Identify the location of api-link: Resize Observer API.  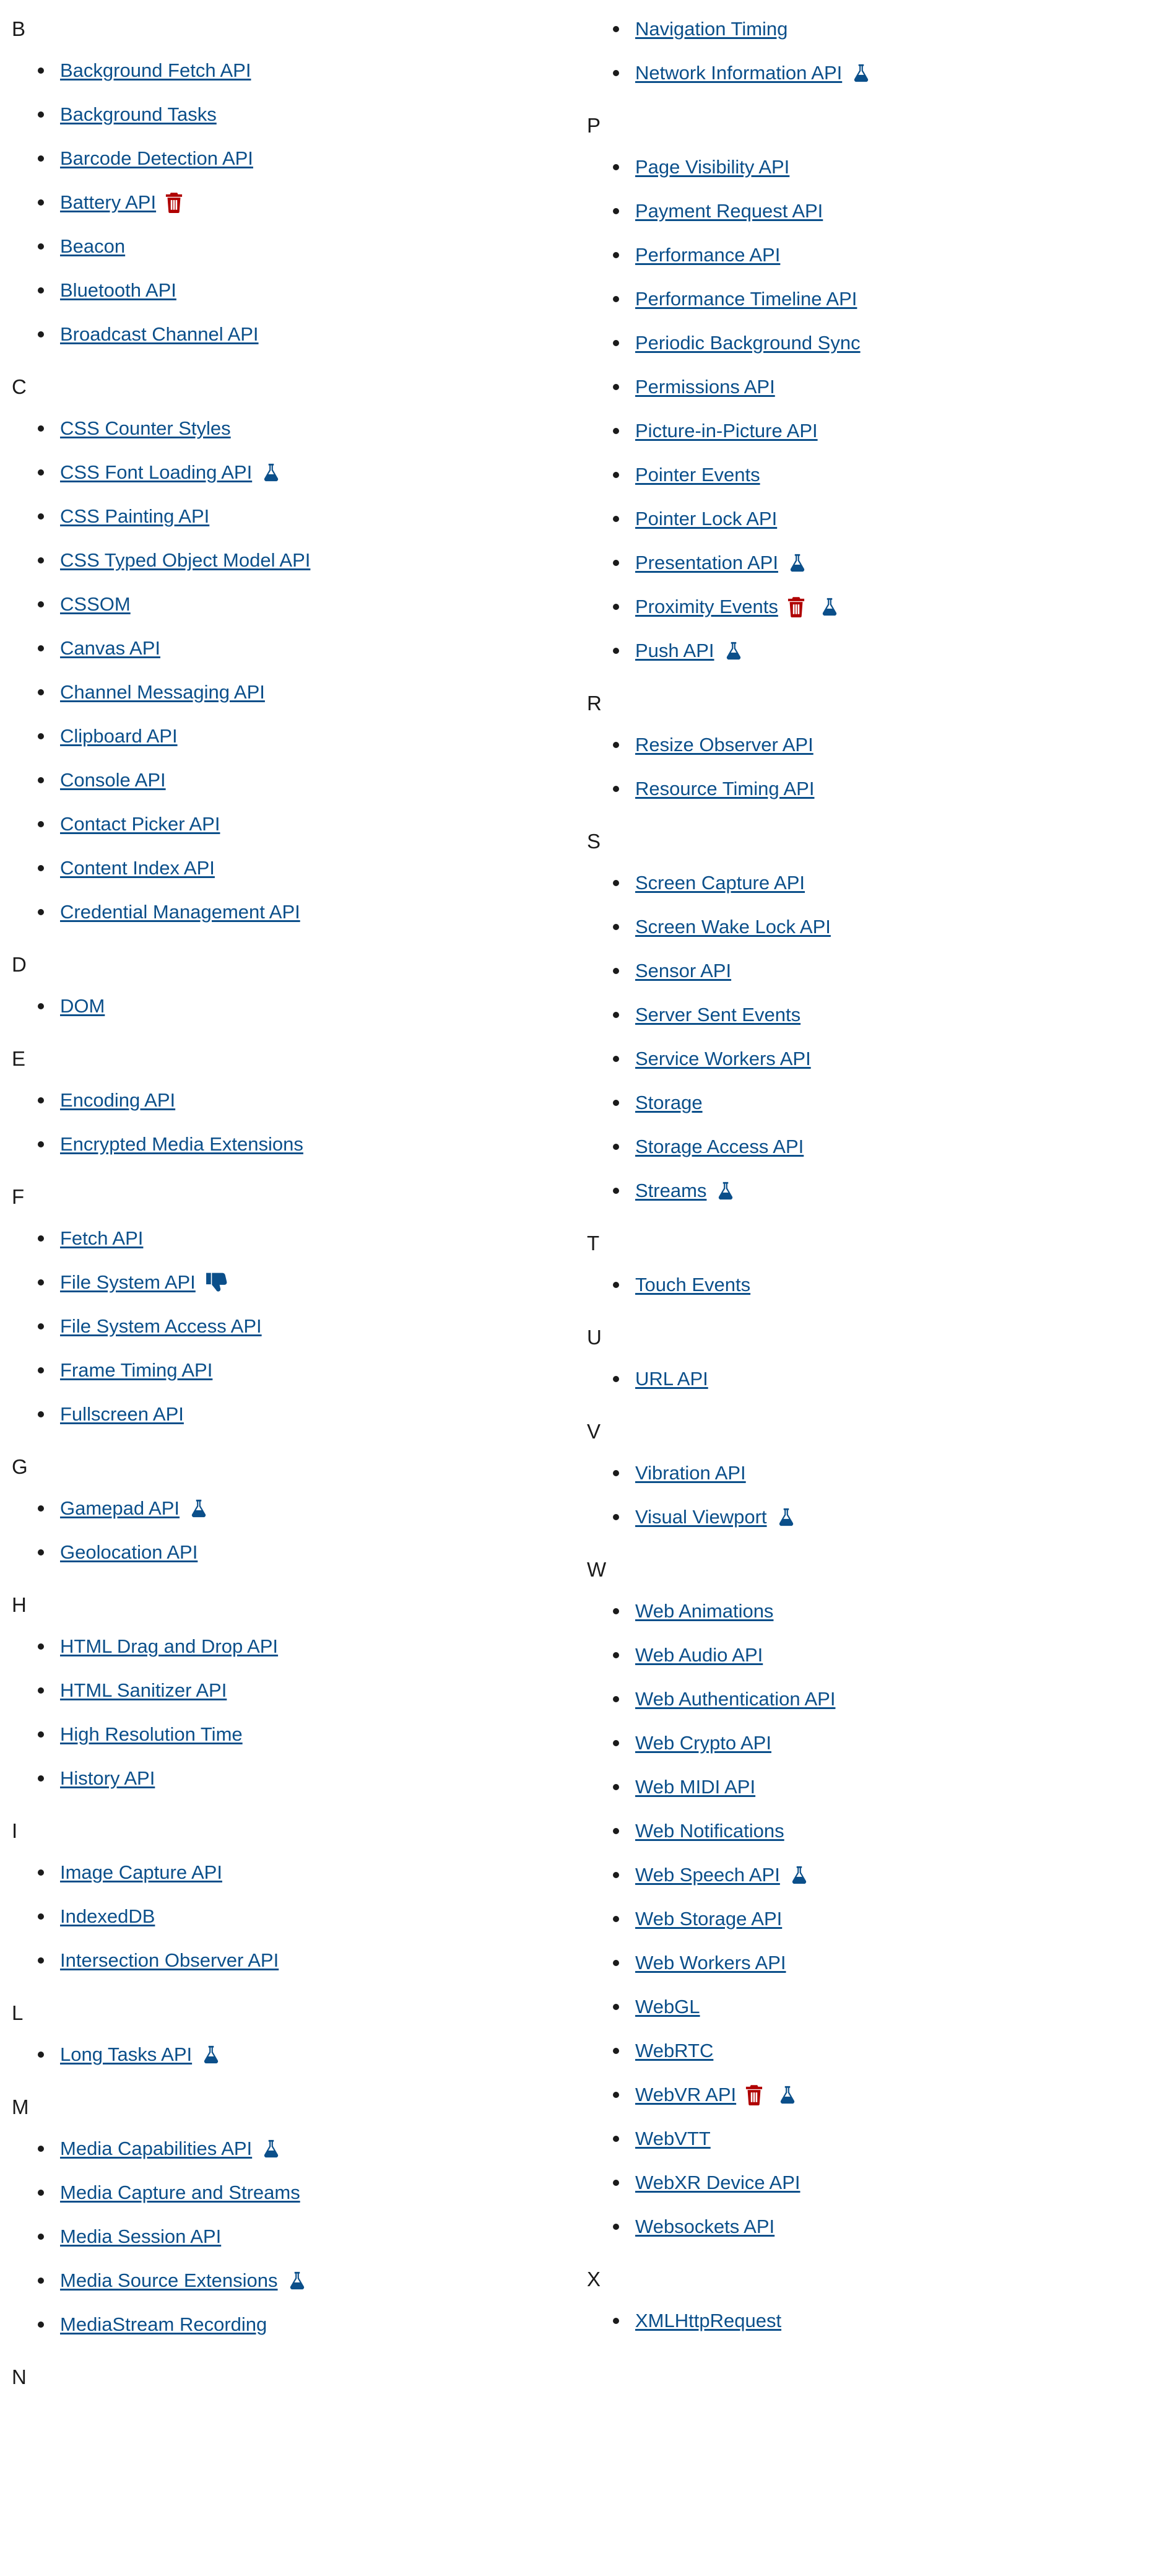
(724, 745).